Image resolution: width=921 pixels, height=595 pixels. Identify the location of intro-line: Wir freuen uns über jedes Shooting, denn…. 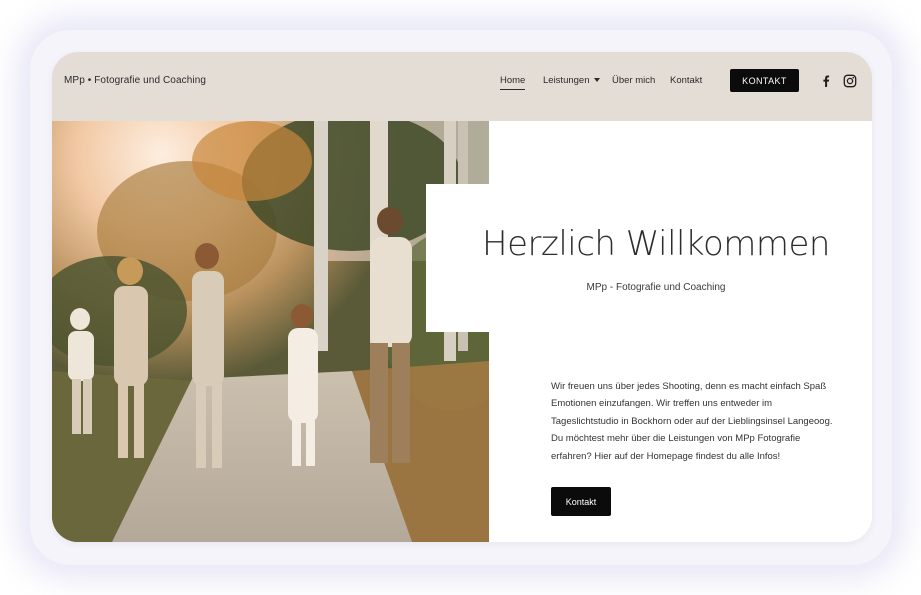
(689, 386).